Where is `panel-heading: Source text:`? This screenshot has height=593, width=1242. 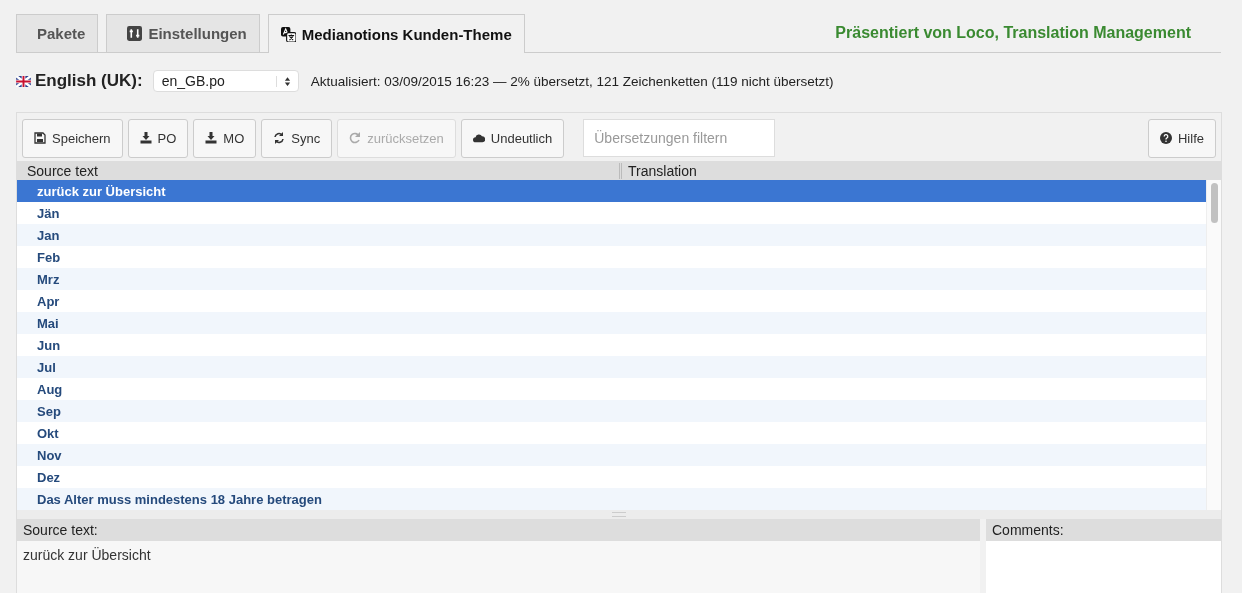 panel-heading: Source text: is located at coordinates (498, 530).